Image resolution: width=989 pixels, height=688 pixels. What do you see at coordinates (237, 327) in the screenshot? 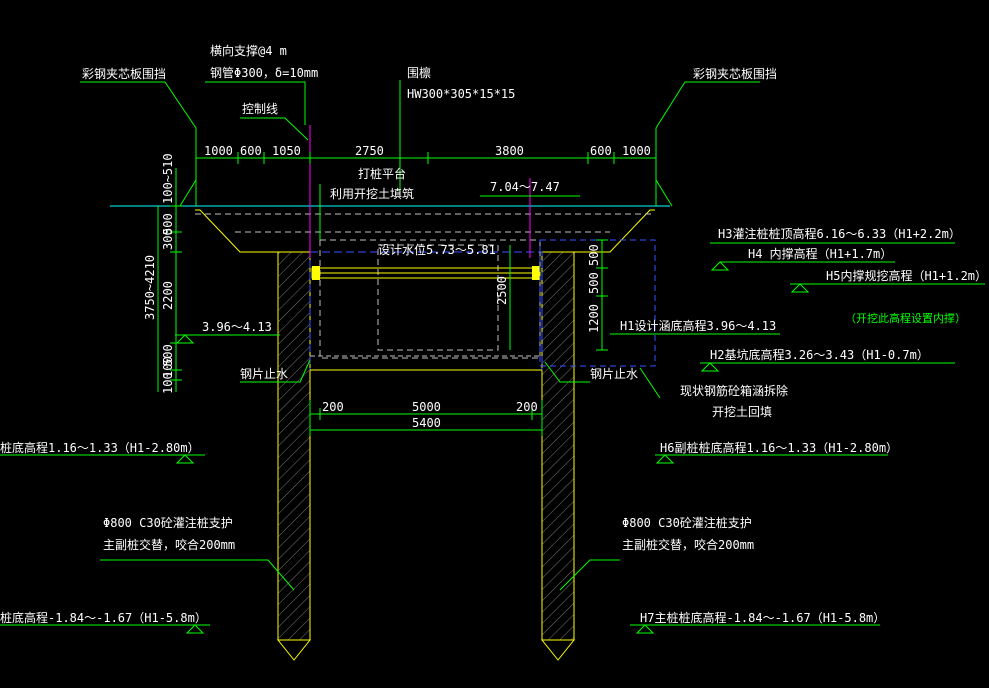
I see `left-elevation-label: 3.96～4.13` at bounding box center [237, 327].